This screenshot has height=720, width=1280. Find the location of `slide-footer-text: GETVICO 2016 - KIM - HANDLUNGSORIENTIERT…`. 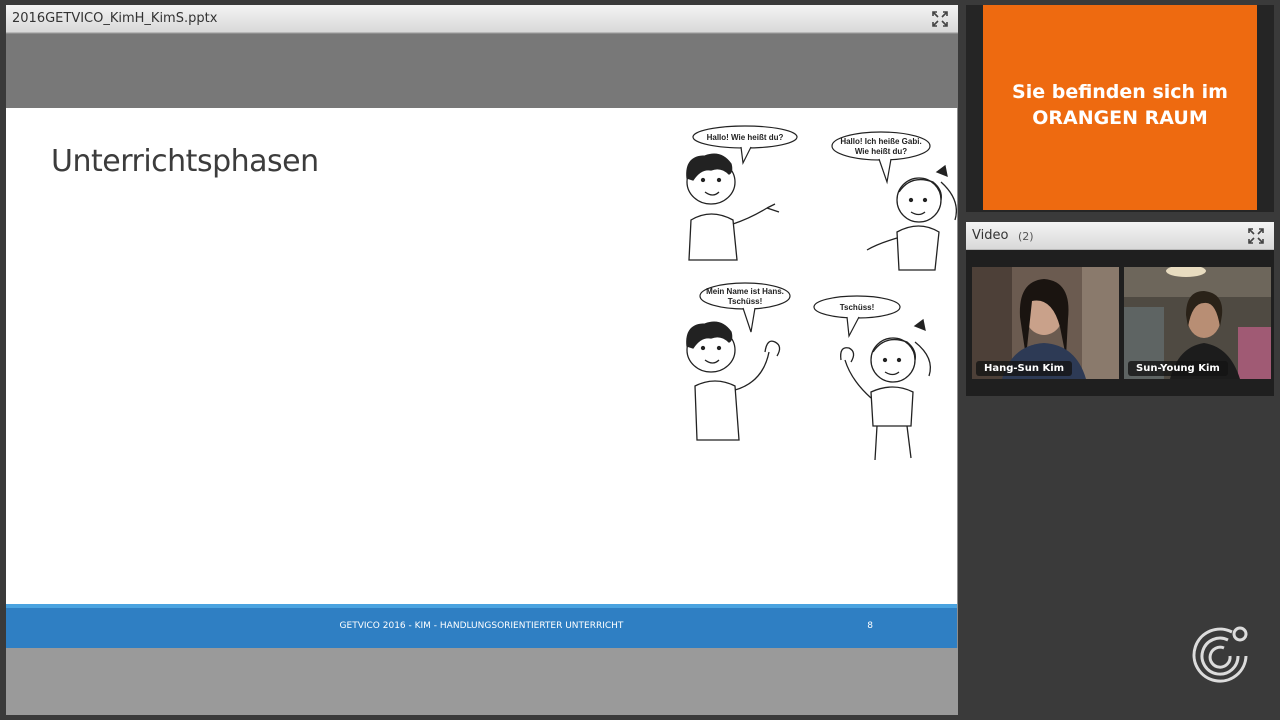

slide-footer-text: GETVICO 2016 - KIM - HANDLUNGSORIENTIERT… is located at coordinates (481, 626).